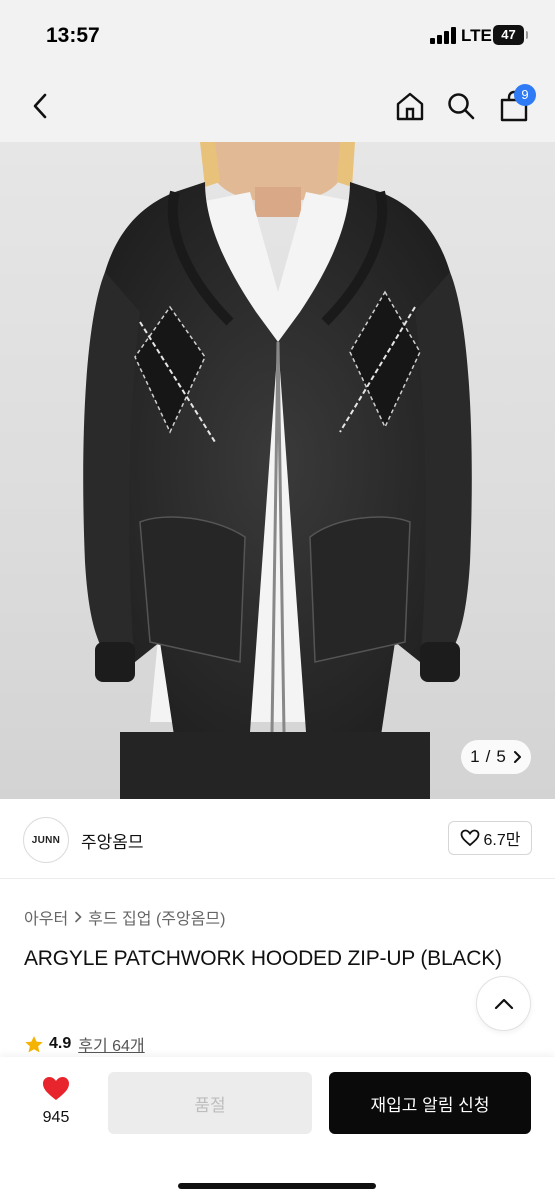  I want to click on like-count: 6.7만, so click(502, 840).